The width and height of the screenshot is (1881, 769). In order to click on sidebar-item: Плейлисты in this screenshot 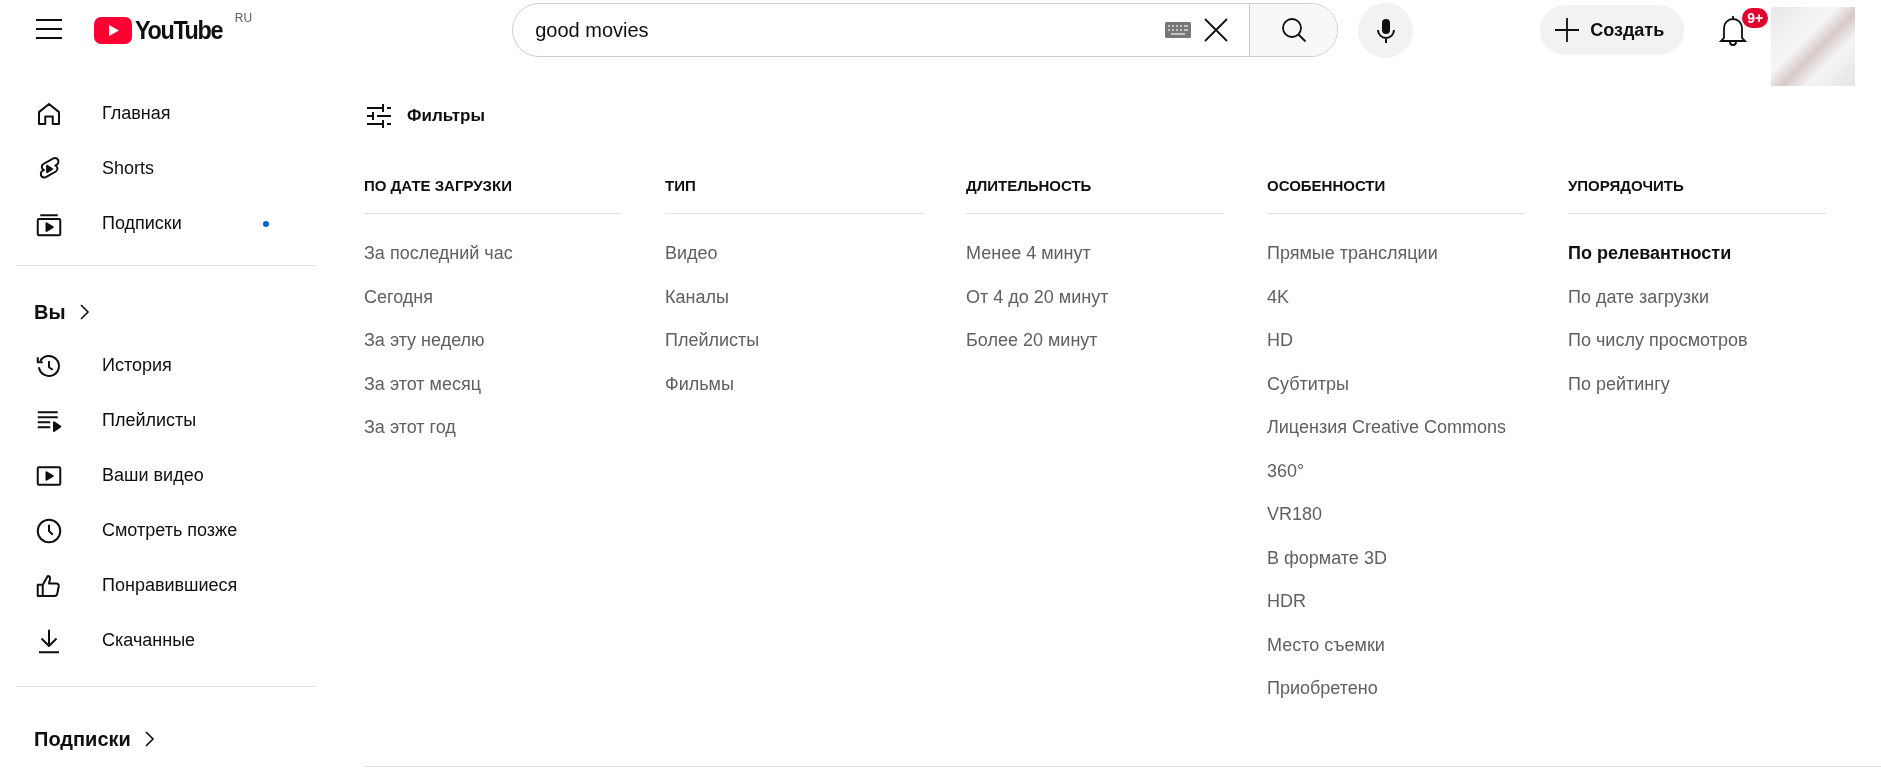, I will do `click(157, 420)`.